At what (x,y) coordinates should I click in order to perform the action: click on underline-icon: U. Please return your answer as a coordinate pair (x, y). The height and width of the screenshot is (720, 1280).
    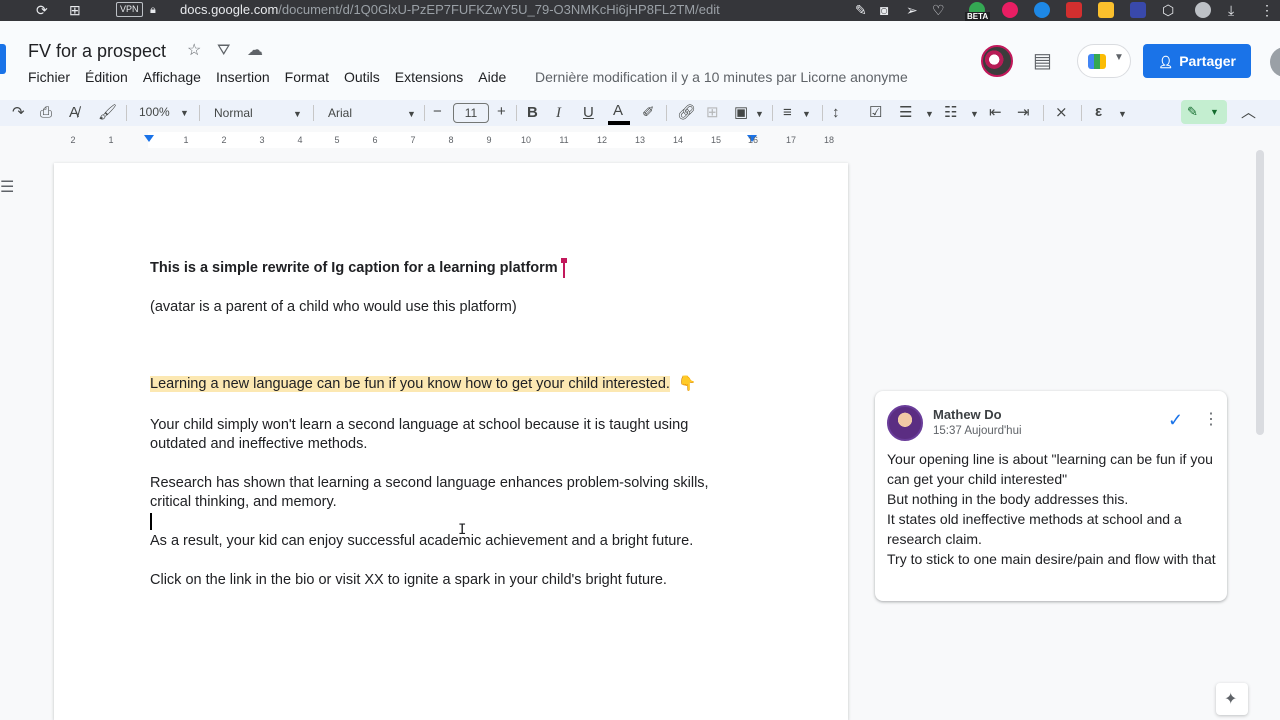
    Looking at the image, I should click on (588, 113).